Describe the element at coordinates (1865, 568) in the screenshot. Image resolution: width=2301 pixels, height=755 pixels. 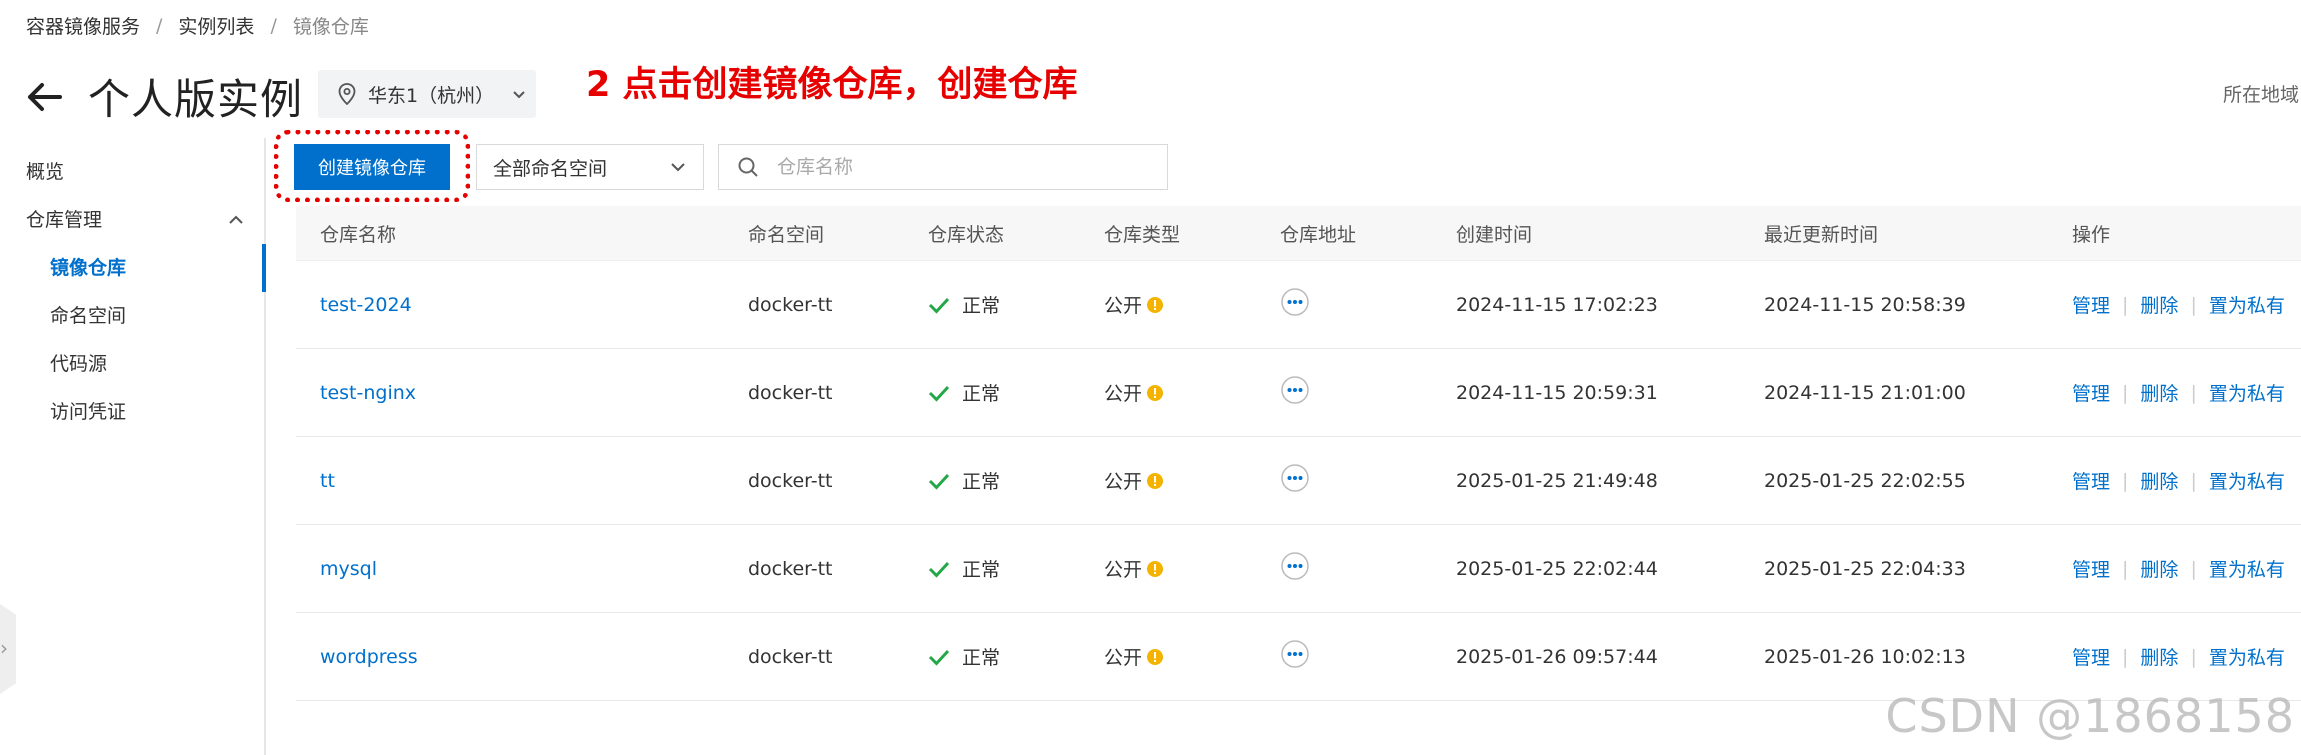
I see `updated-time-cell: 2025-01-25 22:04:33` at that location.